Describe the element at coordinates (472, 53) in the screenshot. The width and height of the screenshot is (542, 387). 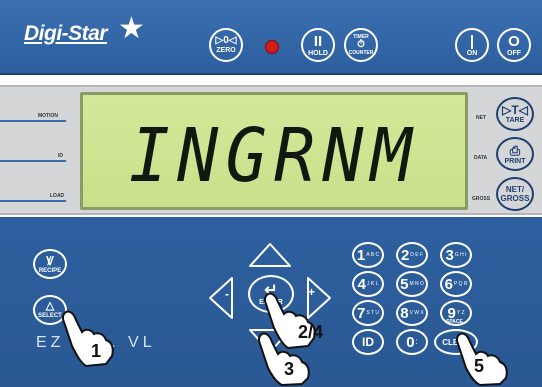
I see `on-label: ON` at that location.